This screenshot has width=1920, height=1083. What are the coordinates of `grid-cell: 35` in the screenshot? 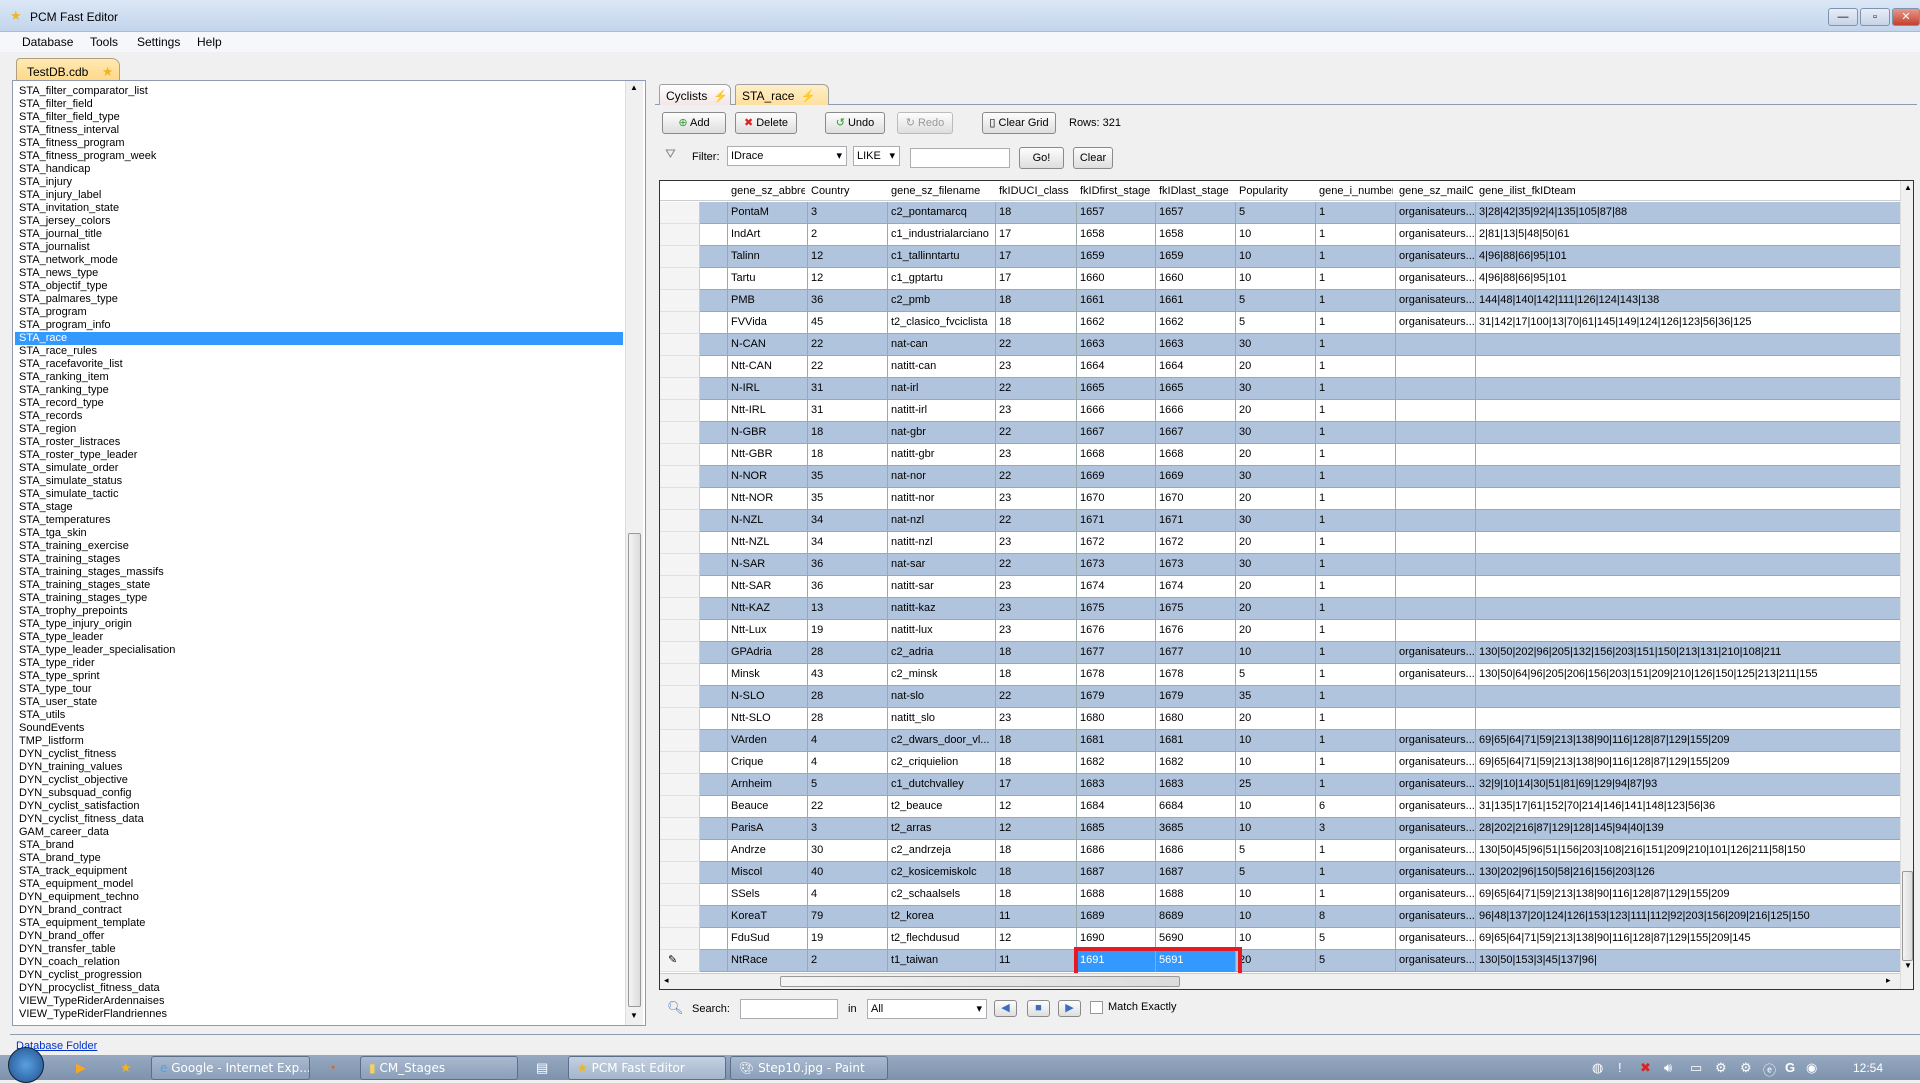 It's located at (847, 477).